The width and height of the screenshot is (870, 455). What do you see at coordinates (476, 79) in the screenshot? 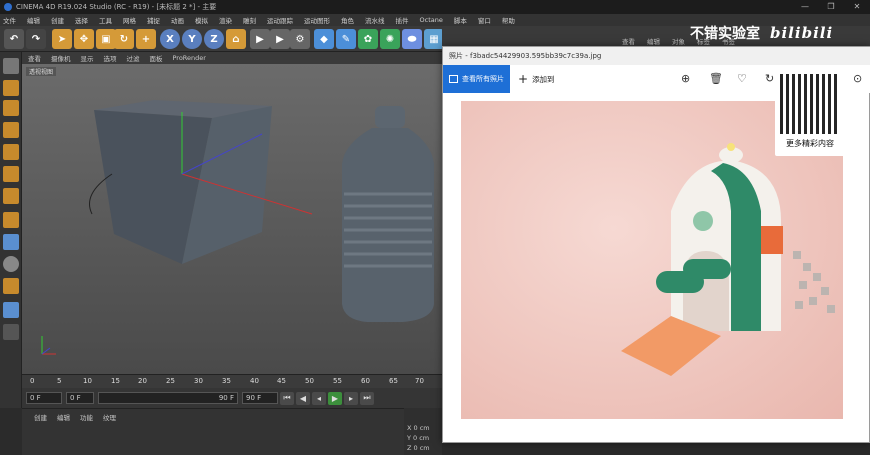
I see `view-all-photos-button: 查看所有照片` at bounding box center [476, 79].